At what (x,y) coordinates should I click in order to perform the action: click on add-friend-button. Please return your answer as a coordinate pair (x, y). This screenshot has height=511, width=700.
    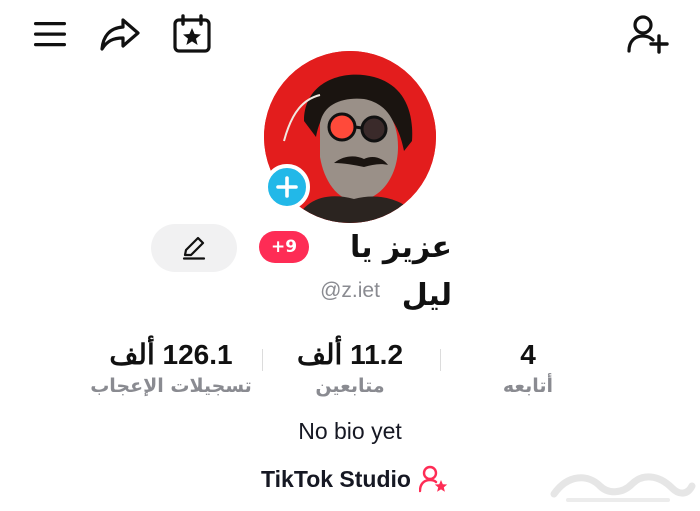
    Looking at the image, I should click on (648, 34).